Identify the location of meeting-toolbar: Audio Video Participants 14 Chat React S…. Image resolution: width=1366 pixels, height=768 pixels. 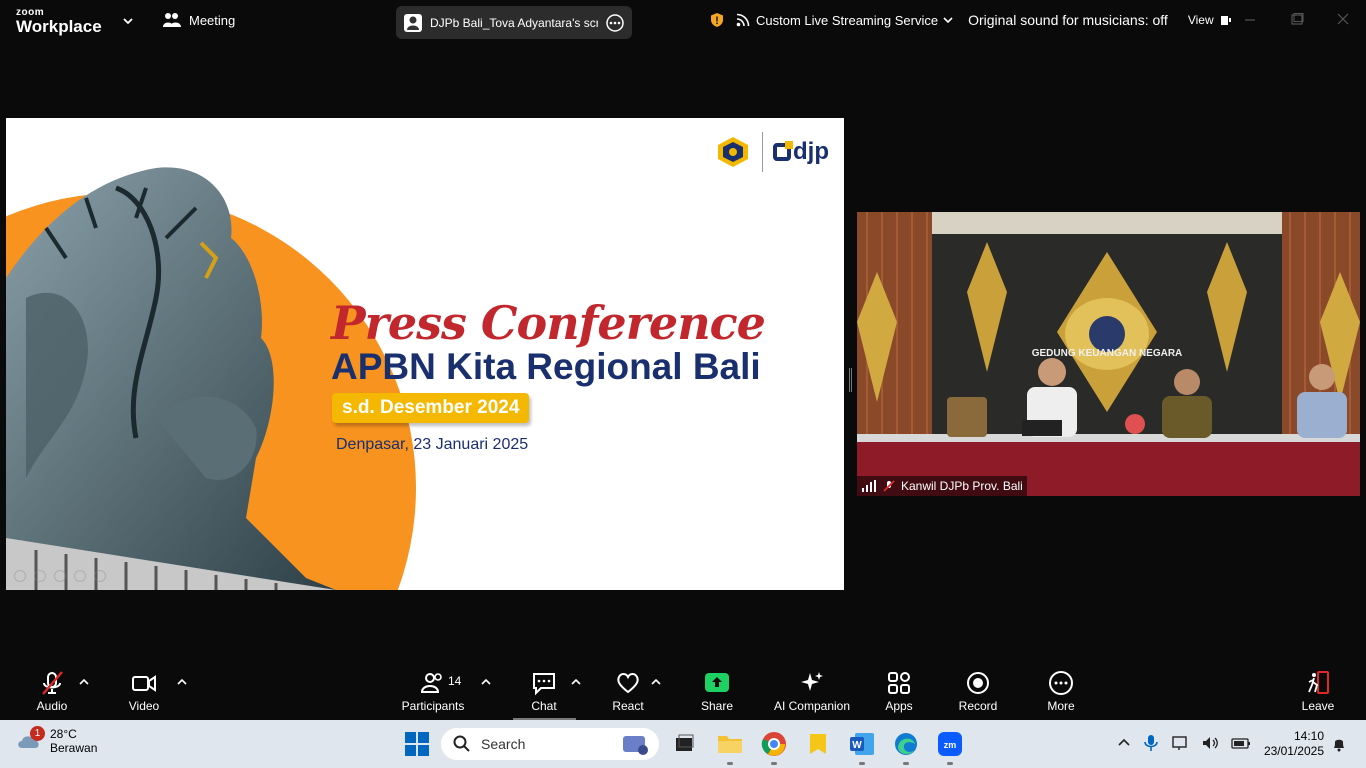
(683, 690).